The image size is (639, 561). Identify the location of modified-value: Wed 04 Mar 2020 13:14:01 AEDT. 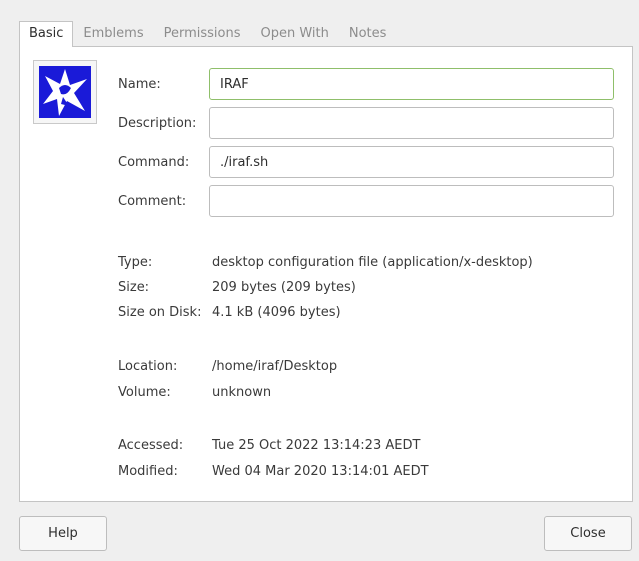
(320, 471).